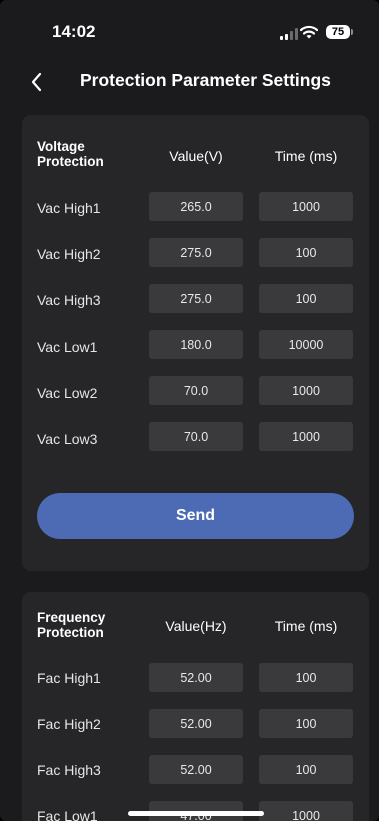  Describe the element at coordinates (67, 393) in the screenshot. I see `row-label: Vac Low2` at that location.